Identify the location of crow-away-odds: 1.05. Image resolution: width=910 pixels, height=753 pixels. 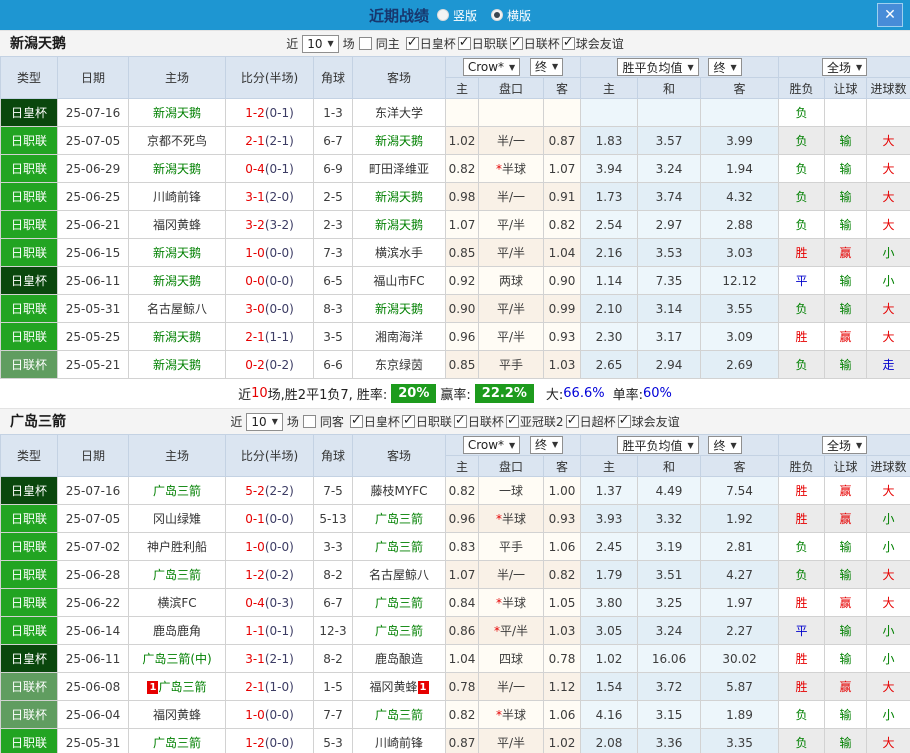
(562, 602).